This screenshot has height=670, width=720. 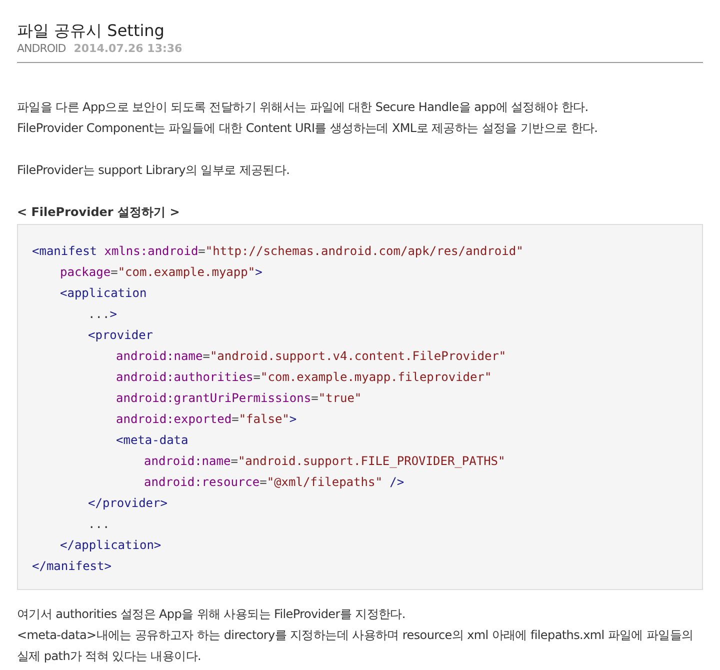 I want to click on paragraph: <meta-data>내에는 공유하고자 하는 directory를 지정하는데 사용하며 resource의 xml 아래에 filepaths.xml 파일에 파일들의 실제 path가 적혀 있다는 내용이다., so click(x=355, y=646).